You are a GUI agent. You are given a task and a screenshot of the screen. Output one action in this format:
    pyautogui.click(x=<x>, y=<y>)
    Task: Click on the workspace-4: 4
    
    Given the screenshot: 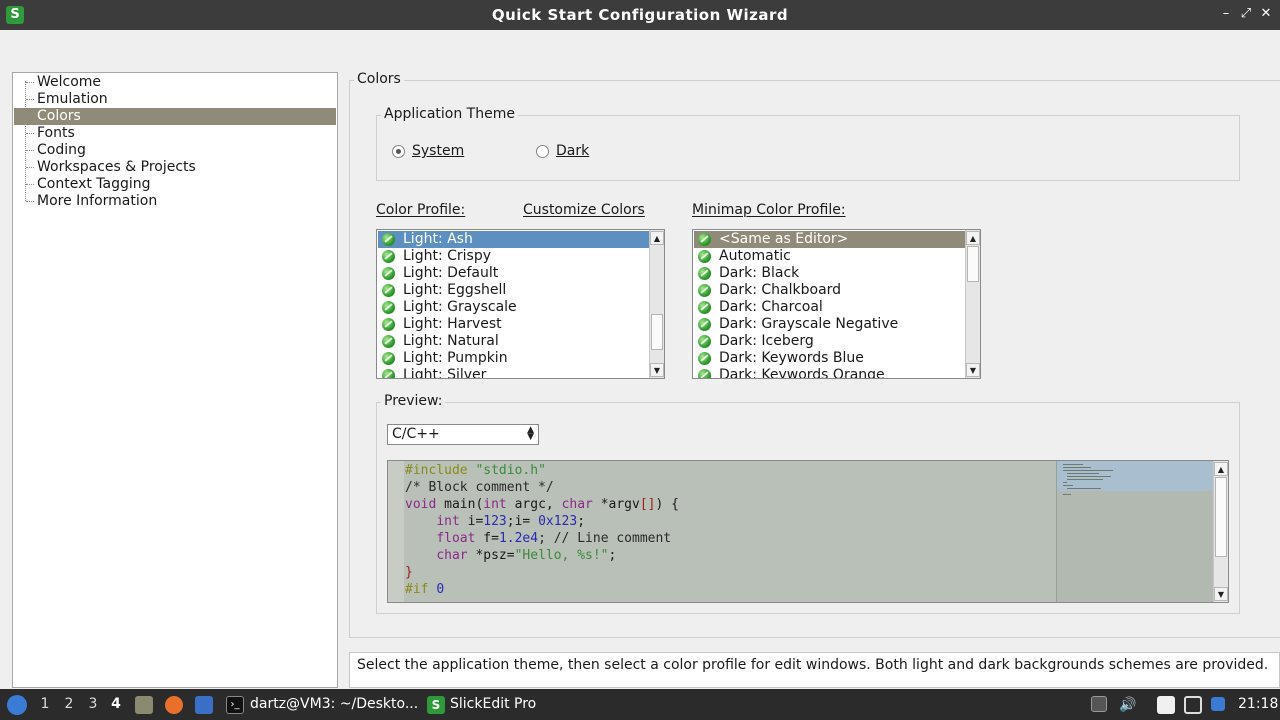 What is the action you would take?
    pyautogui.click(x=116, y=704)
    